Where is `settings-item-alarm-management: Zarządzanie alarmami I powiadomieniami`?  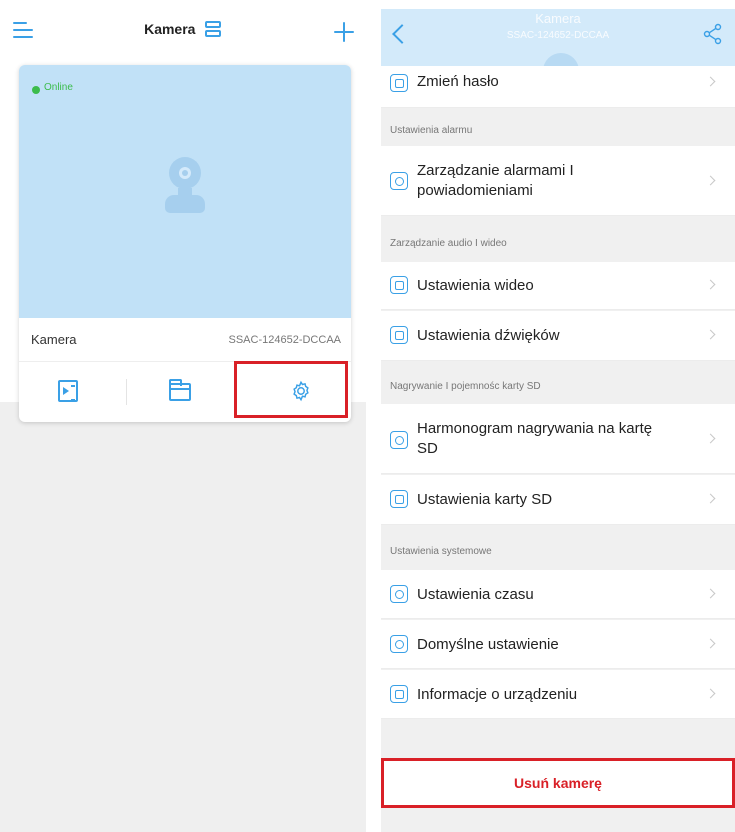
settings-item-alarm-management: Zarządzanie alarmami I powiadomieniami is located at coordinates (558, 181).